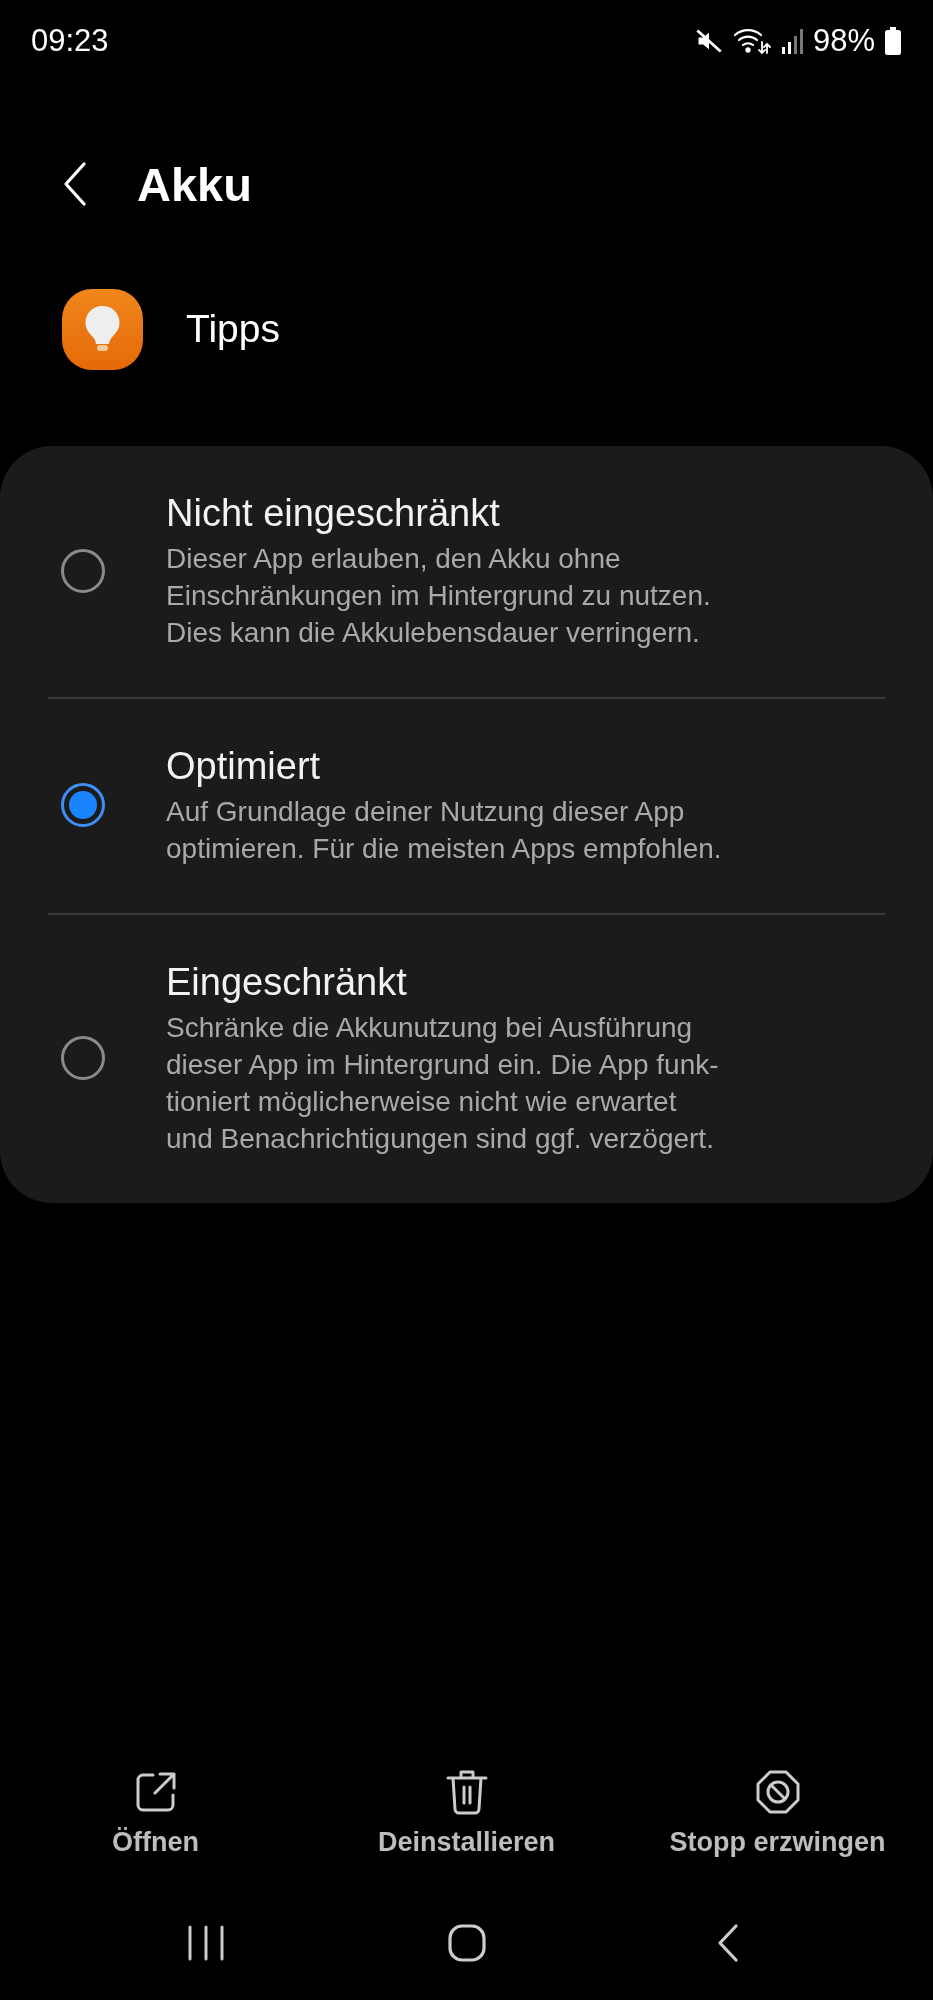 The image size is (933, 2000). Describe the element at coordinates (194, 184) in the screenshot. I see `page-title: Akku` at that location.